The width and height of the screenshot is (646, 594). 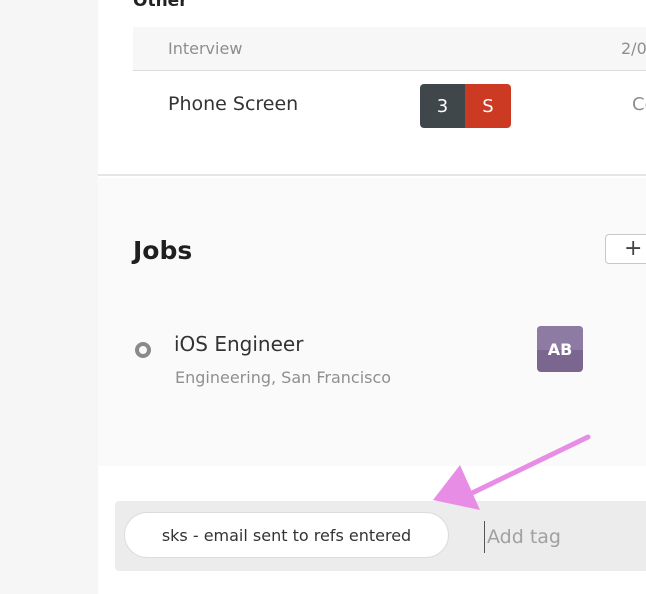 I want to click on score-letter: S, so click(x=488, y=106).